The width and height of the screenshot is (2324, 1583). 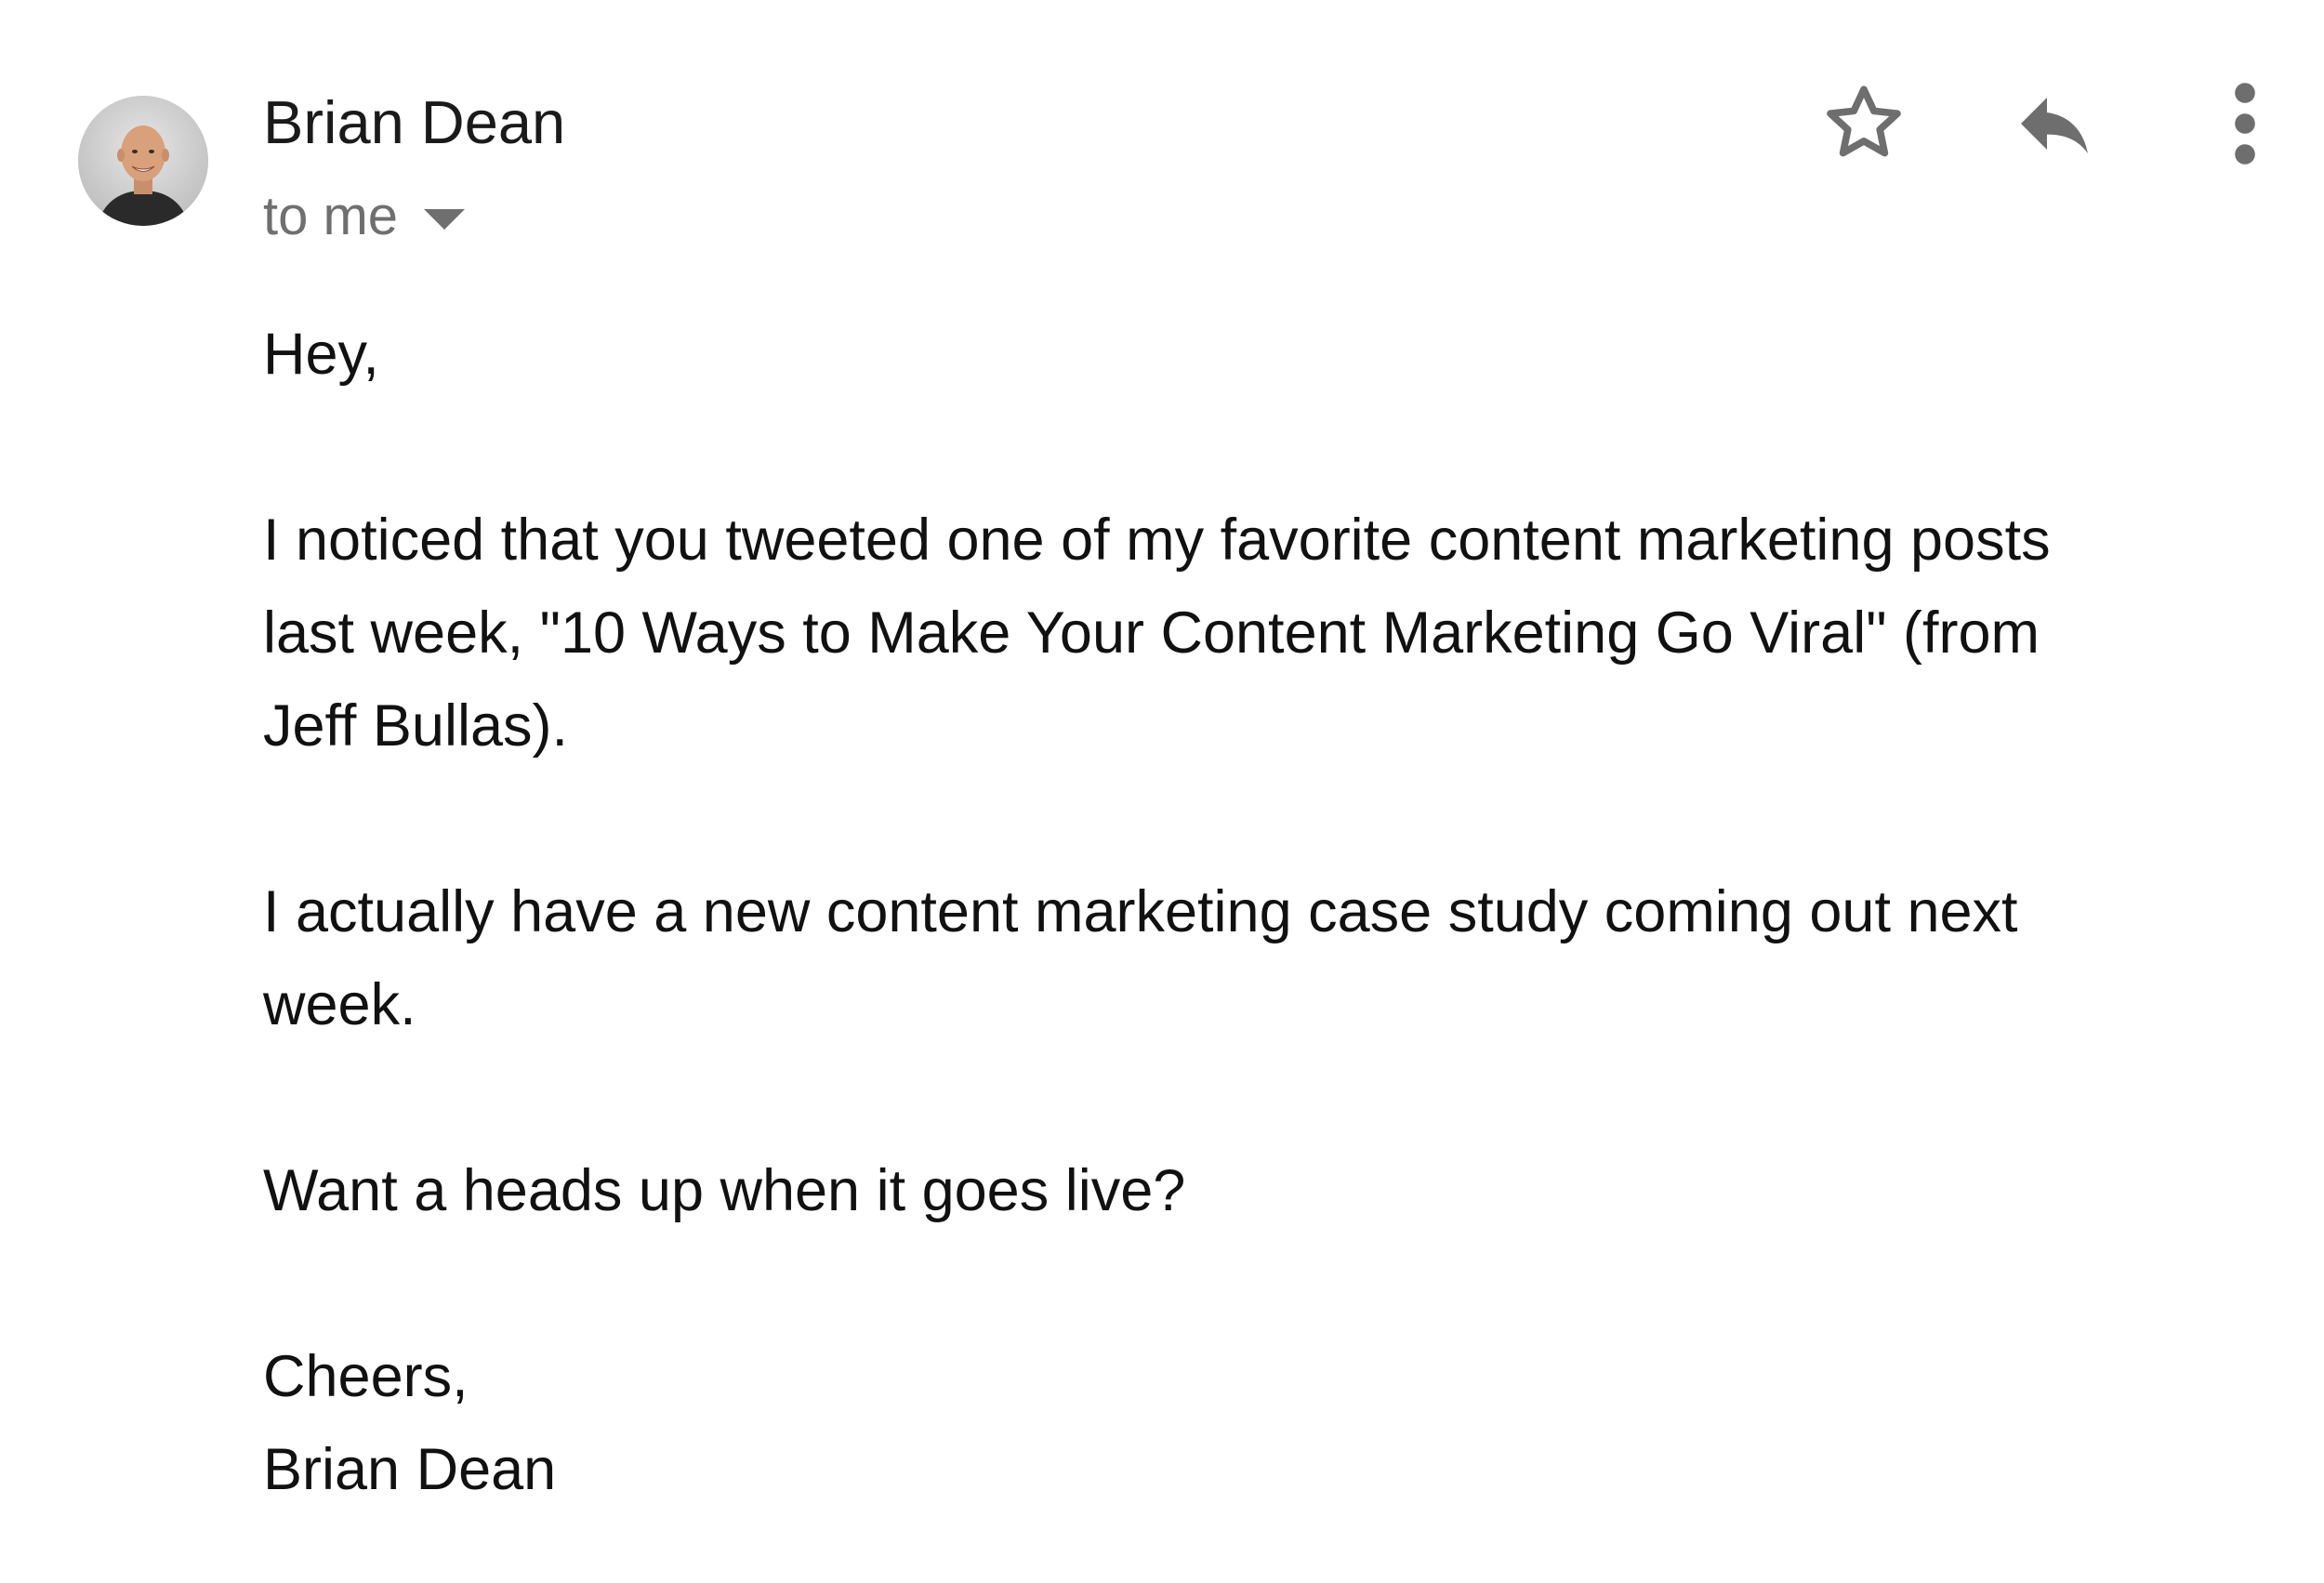 I want to click on avatar, so click(x=143, y=161).